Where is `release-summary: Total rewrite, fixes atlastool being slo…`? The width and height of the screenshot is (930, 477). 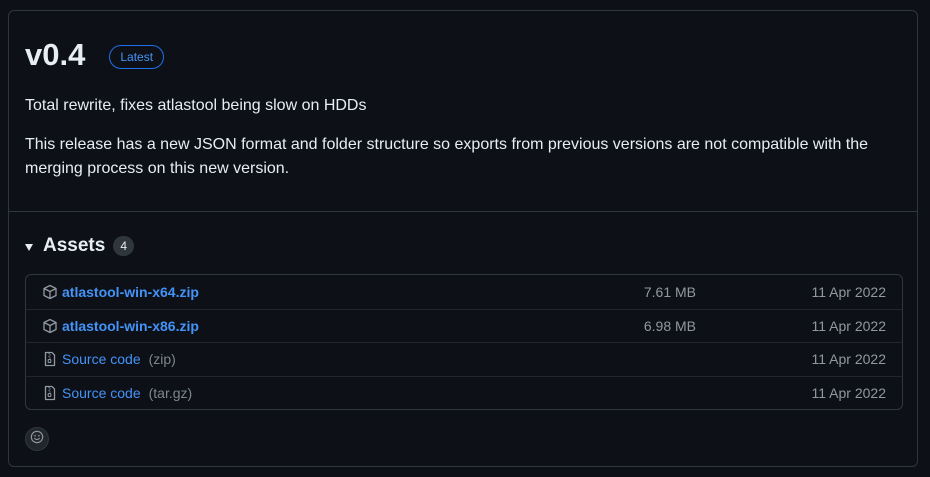 release-summary: Total rewrite, fixes atlastool being slo… is located at coordinates (196, 105).